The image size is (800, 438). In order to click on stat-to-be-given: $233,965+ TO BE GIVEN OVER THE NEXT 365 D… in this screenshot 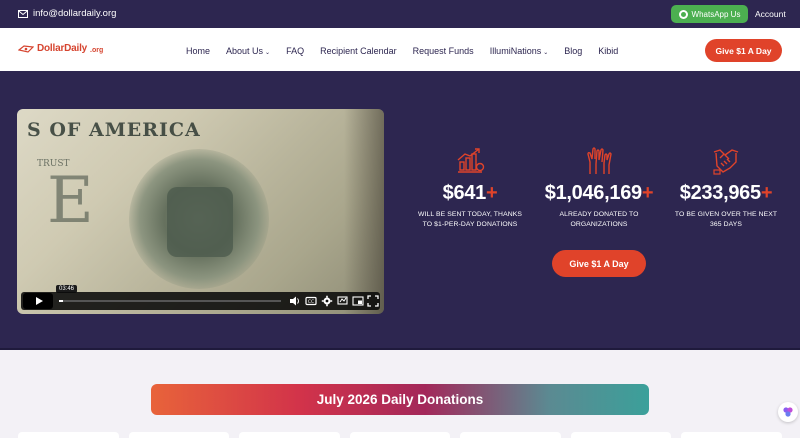, I will do `click(726, 187)`.